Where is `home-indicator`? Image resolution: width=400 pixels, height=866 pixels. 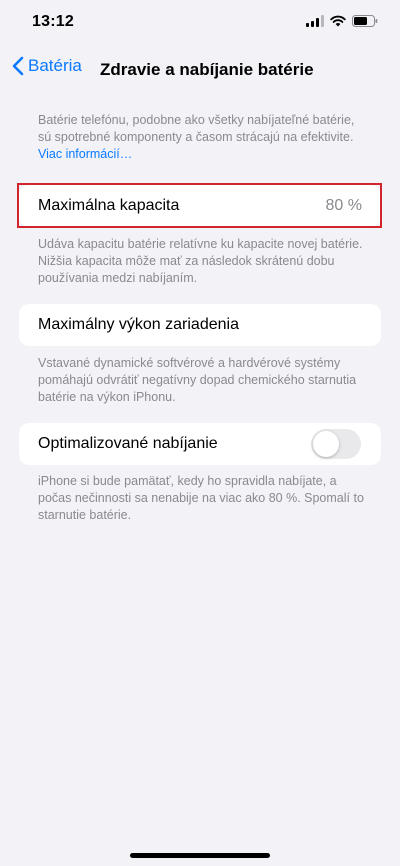 home-indicator is located at coordinates (200, 855).